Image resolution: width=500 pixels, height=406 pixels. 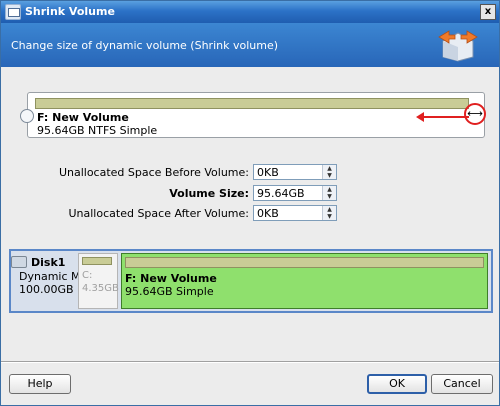 I want to click on after-space-value: 0KB, so click(x=268, y=213).